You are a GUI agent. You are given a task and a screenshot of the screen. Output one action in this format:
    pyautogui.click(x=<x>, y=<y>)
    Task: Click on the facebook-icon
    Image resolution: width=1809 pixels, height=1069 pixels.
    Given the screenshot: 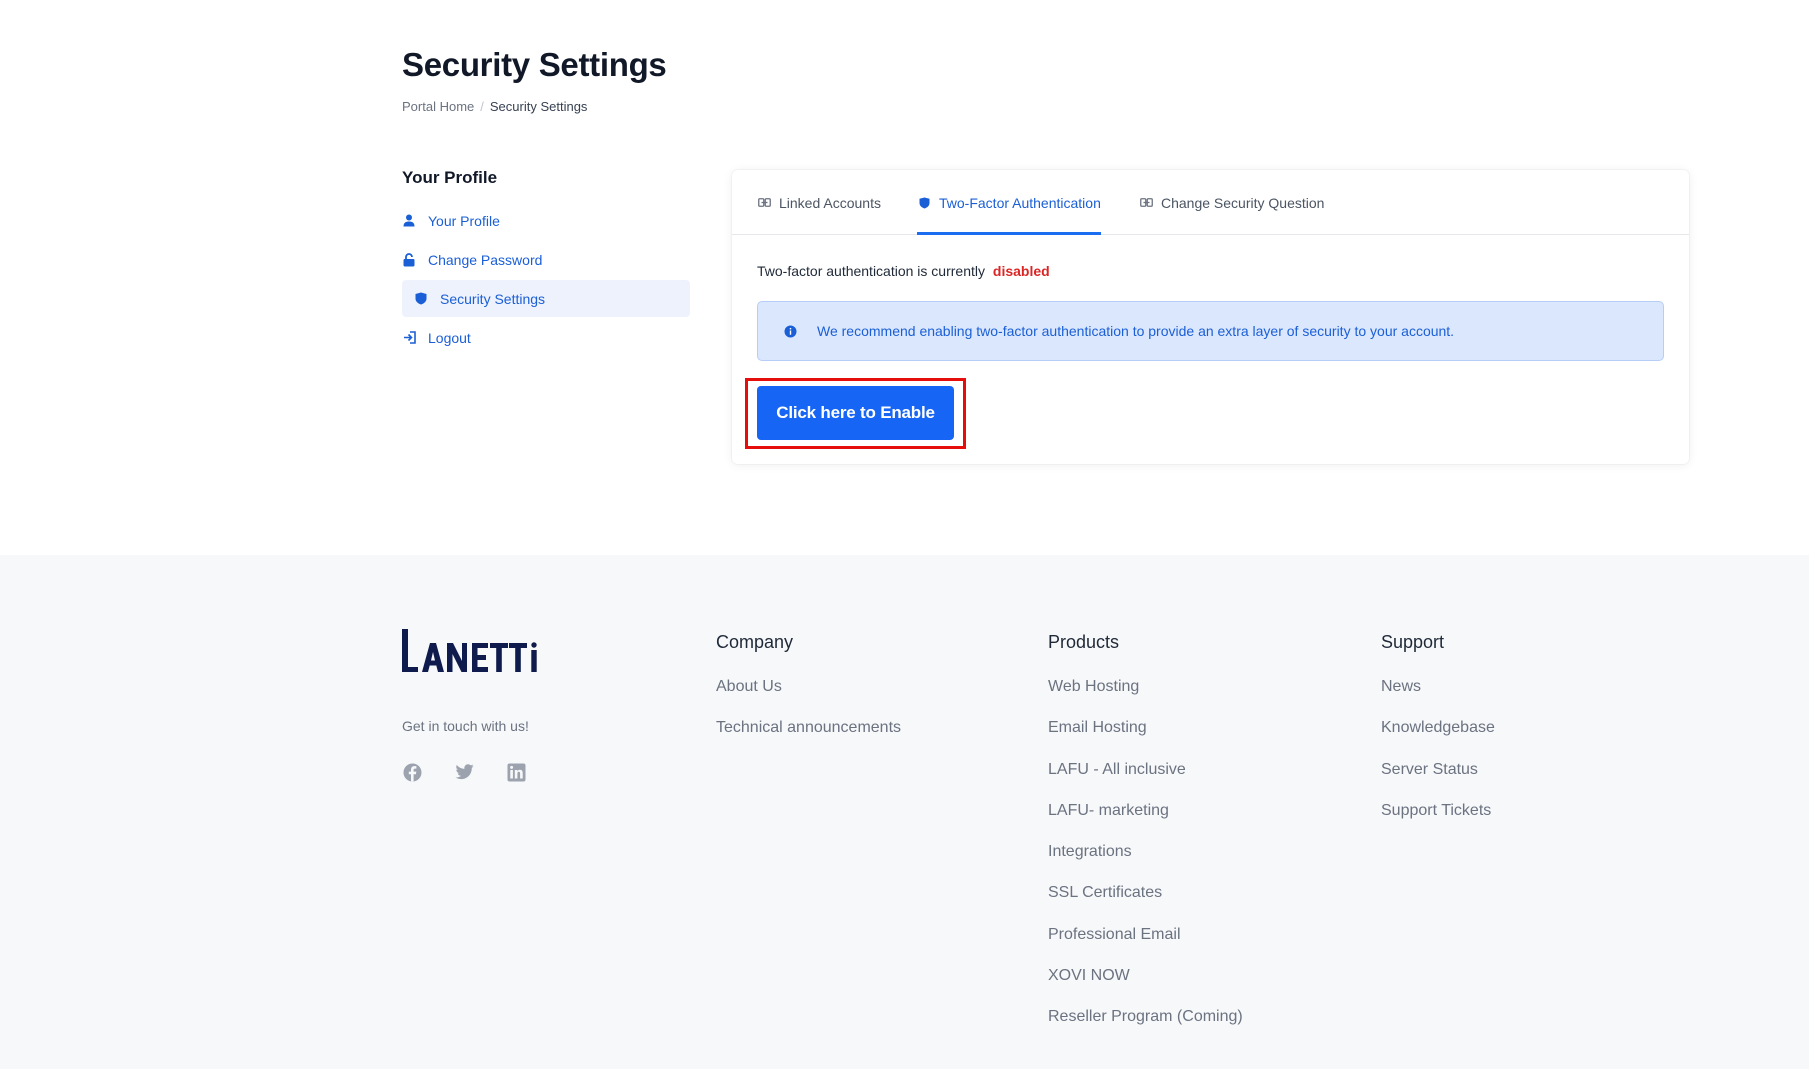 What is the action you would take?
    pyautogui.click(x=412, y=772)
    